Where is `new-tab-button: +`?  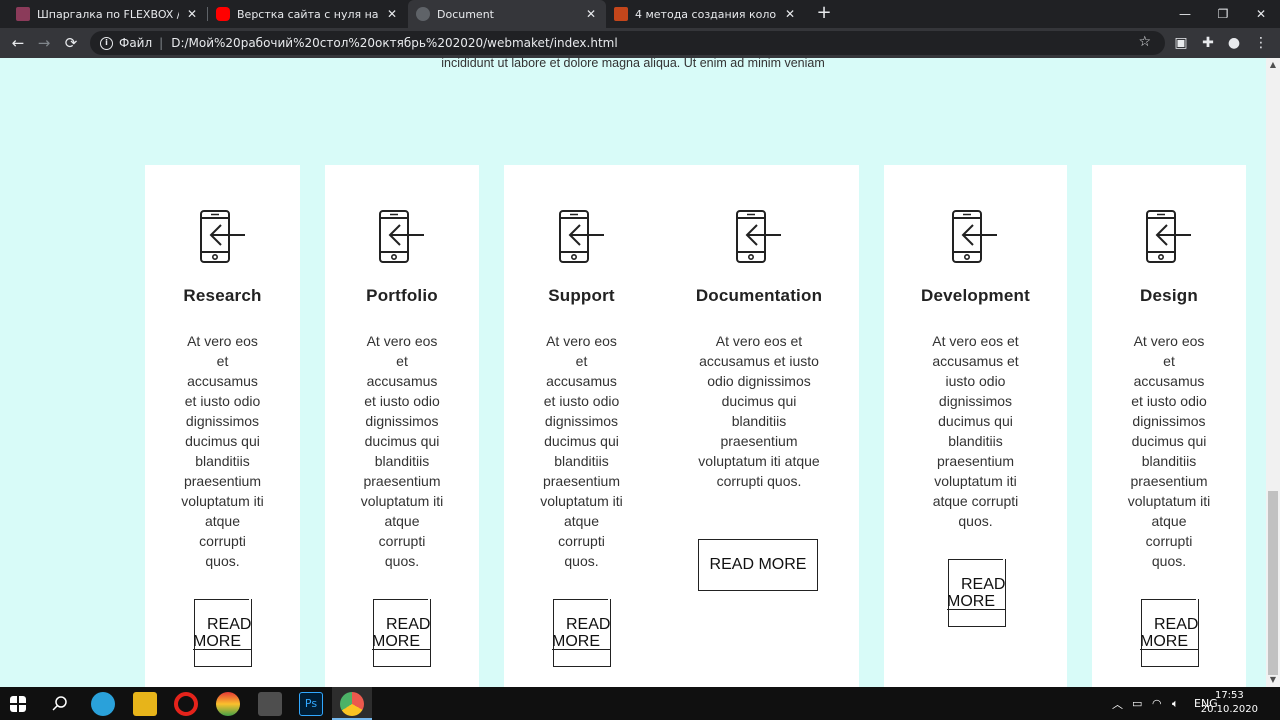
new-tab-button: + is located at coordinates (824, 14).